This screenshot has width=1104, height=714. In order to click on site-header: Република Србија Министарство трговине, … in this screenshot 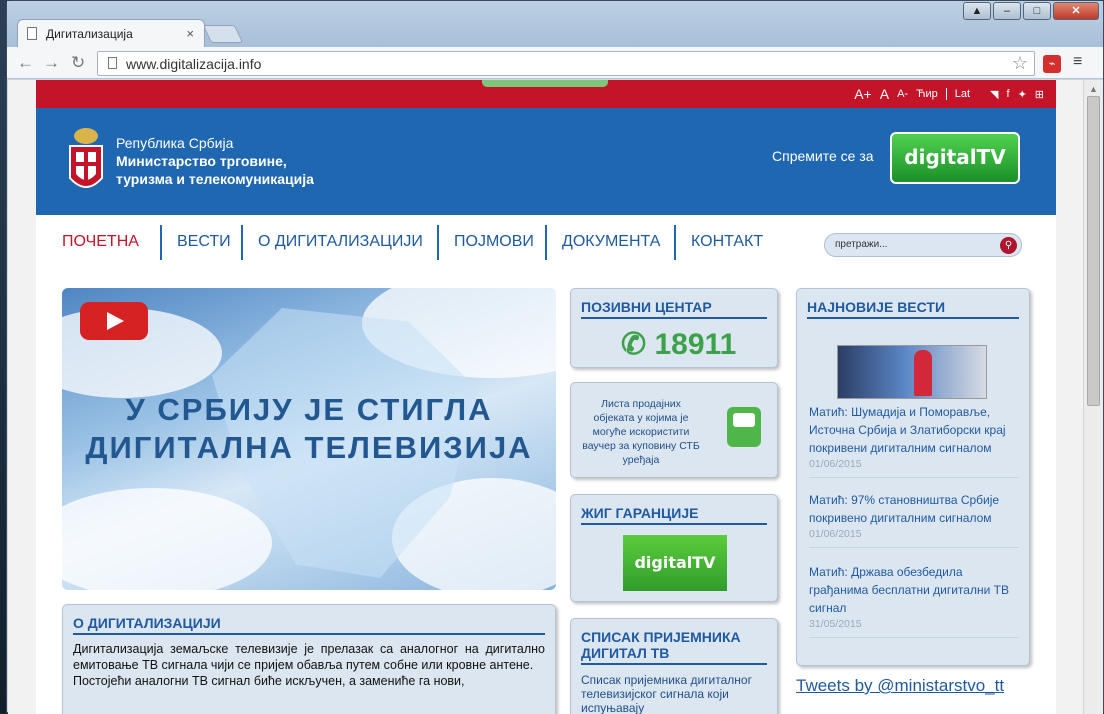, I will do `click(546, 161)`.